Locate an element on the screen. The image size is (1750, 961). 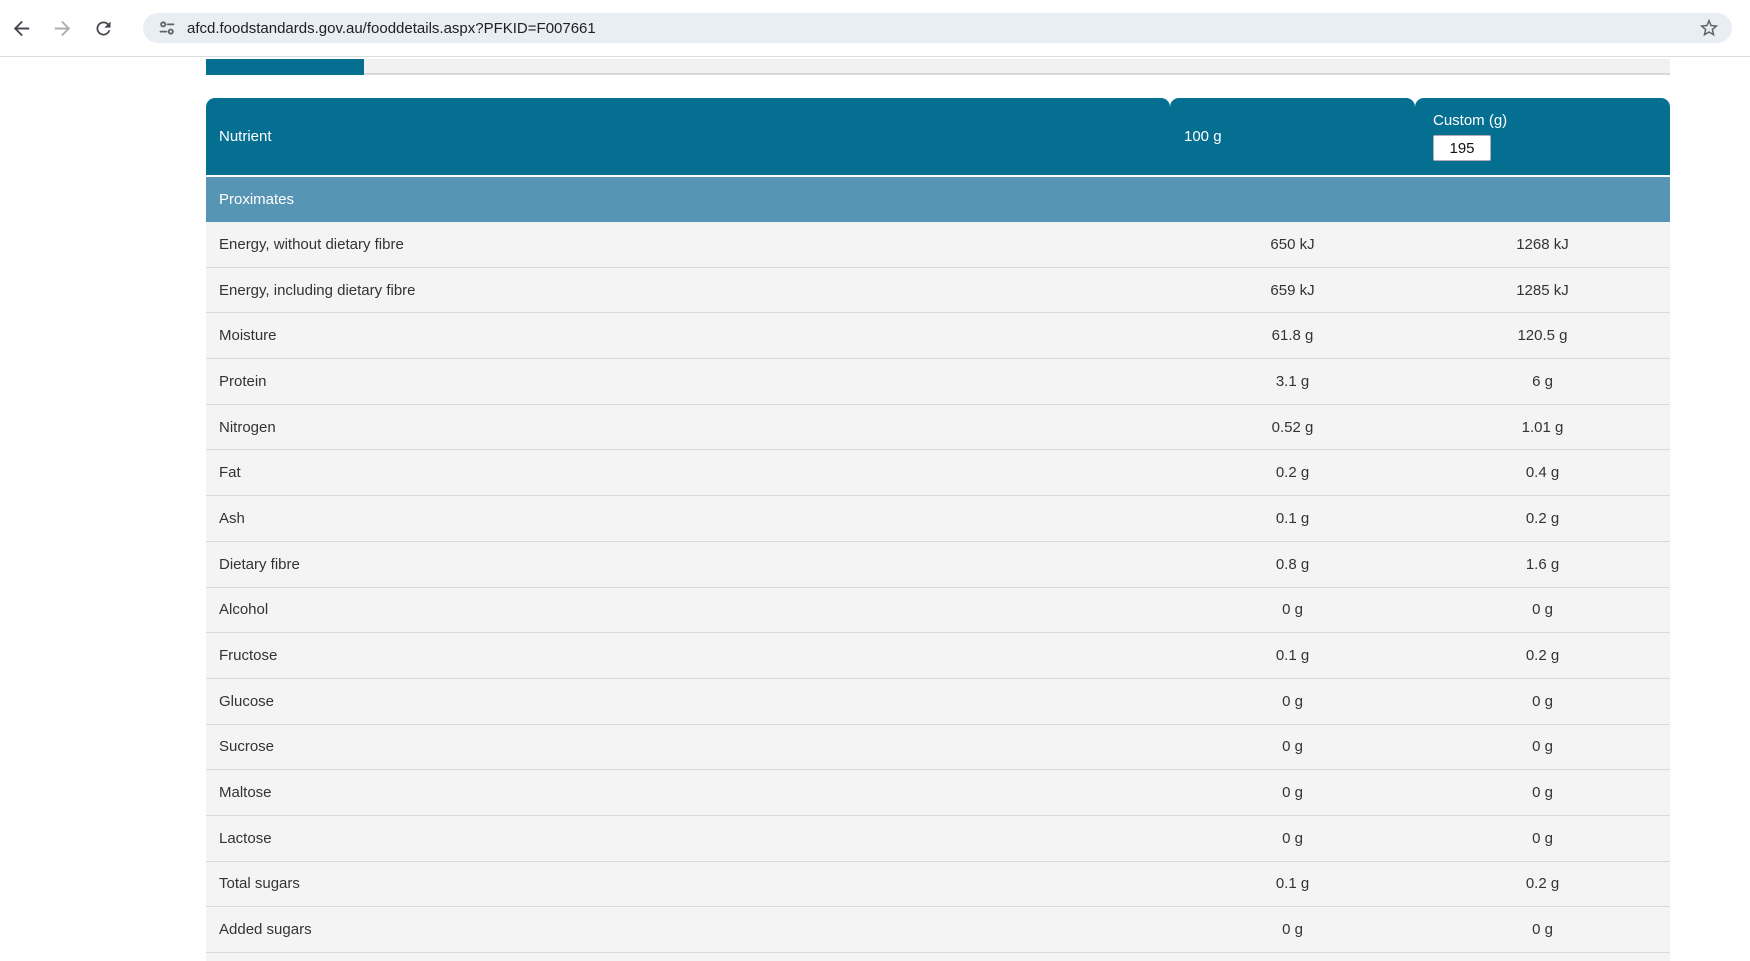
forward-arrow-icon is located at coordinates (62, 28).